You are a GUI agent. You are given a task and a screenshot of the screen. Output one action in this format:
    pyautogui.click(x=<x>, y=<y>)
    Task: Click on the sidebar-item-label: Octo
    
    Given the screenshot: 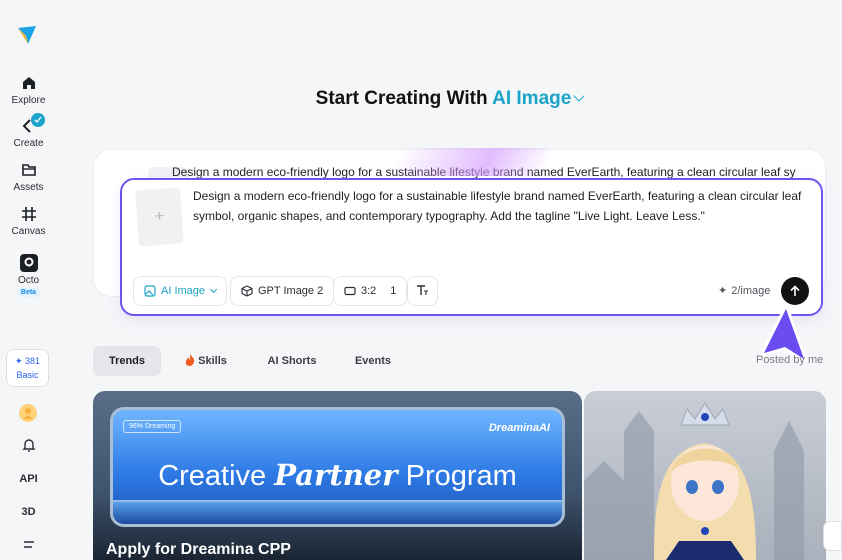 What is the action you would take?
    pyautogui.click(x=28, y=280)
    